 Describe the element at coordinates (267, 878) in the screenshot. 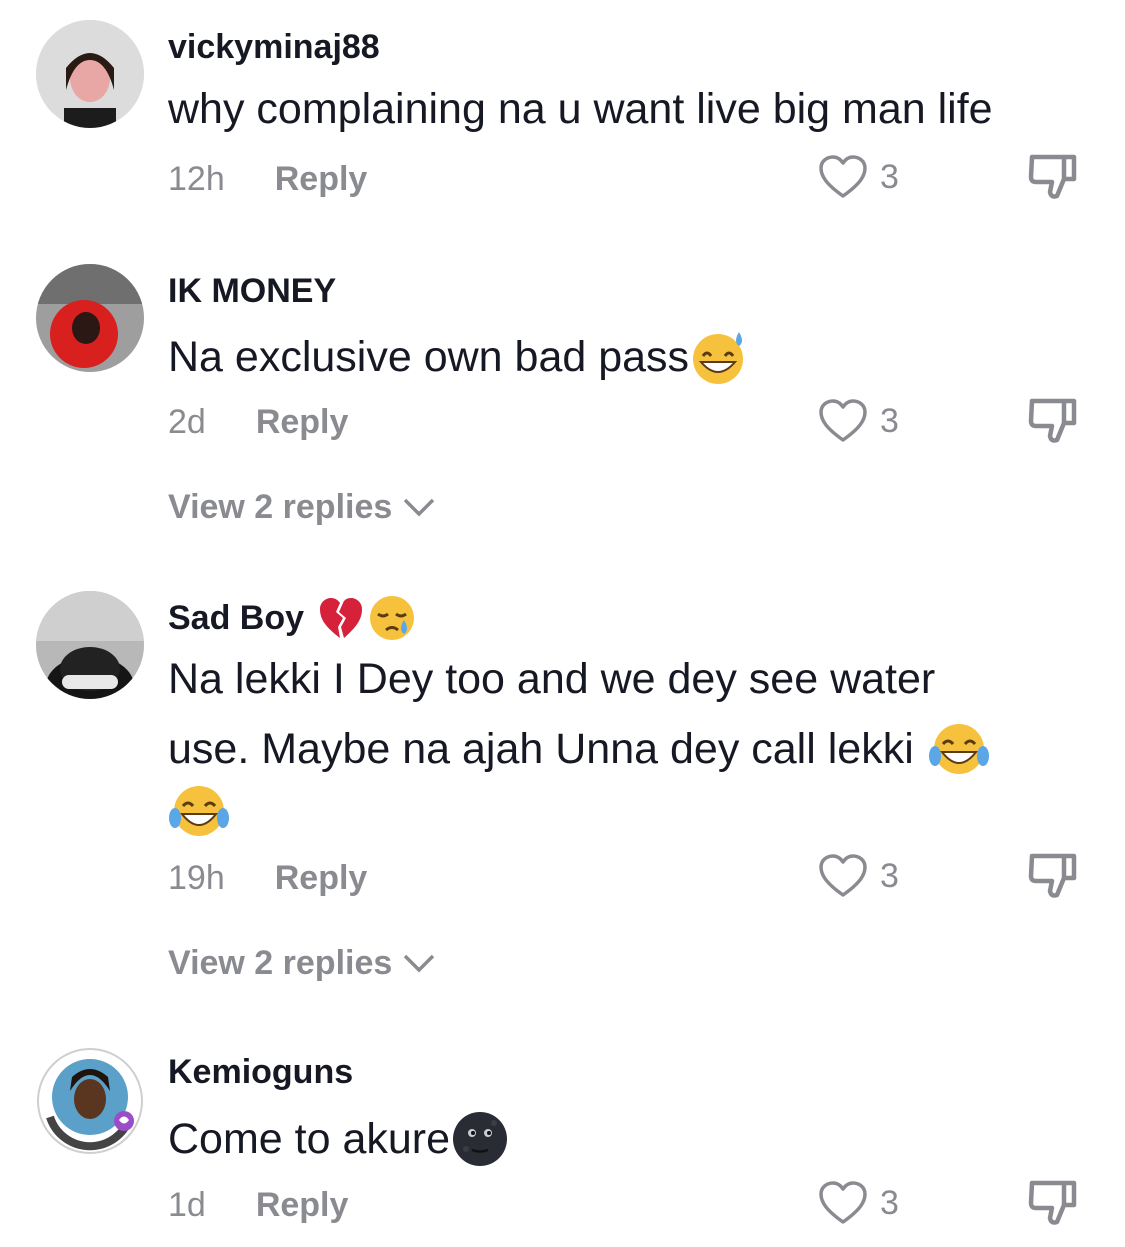

I see `comment-meta: 19h Reply` at that location.